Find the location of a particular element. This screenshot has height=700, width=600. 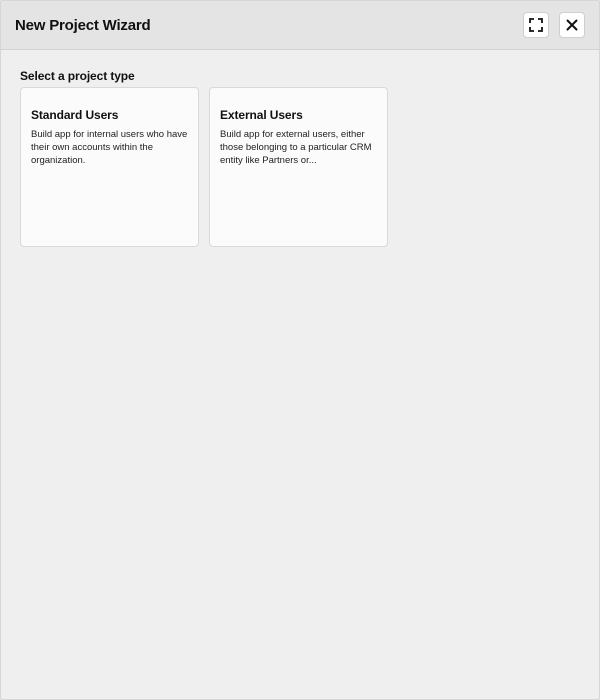

close-icon is located at coordinates (572, 25).